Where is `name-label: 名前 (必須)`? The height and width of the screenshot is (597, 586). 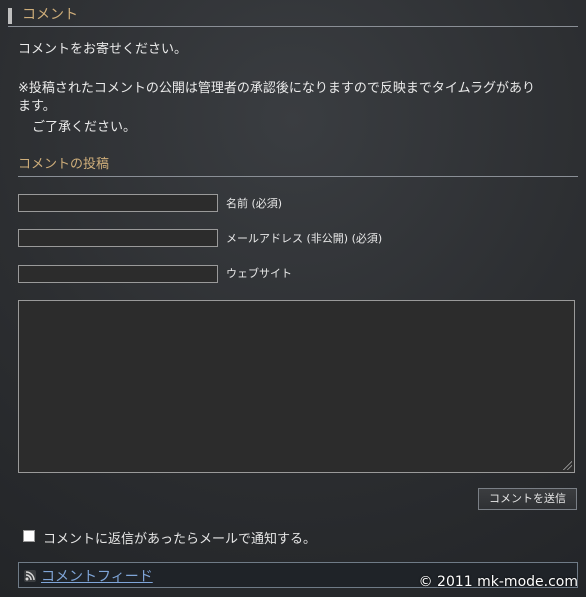
name-label: 名前 (必須) is located at coordinates (254, 203).